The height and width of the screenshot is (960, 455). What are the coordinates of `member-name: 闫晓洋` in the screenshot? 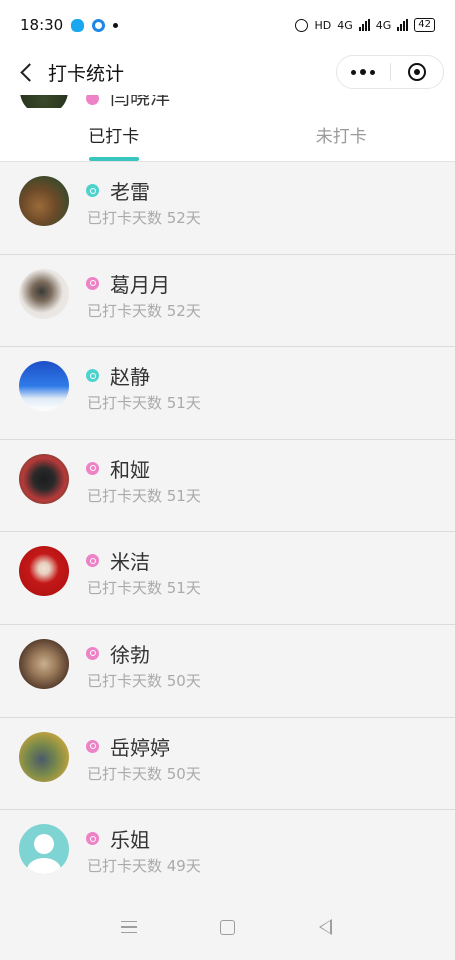 It's located at (140, 102).